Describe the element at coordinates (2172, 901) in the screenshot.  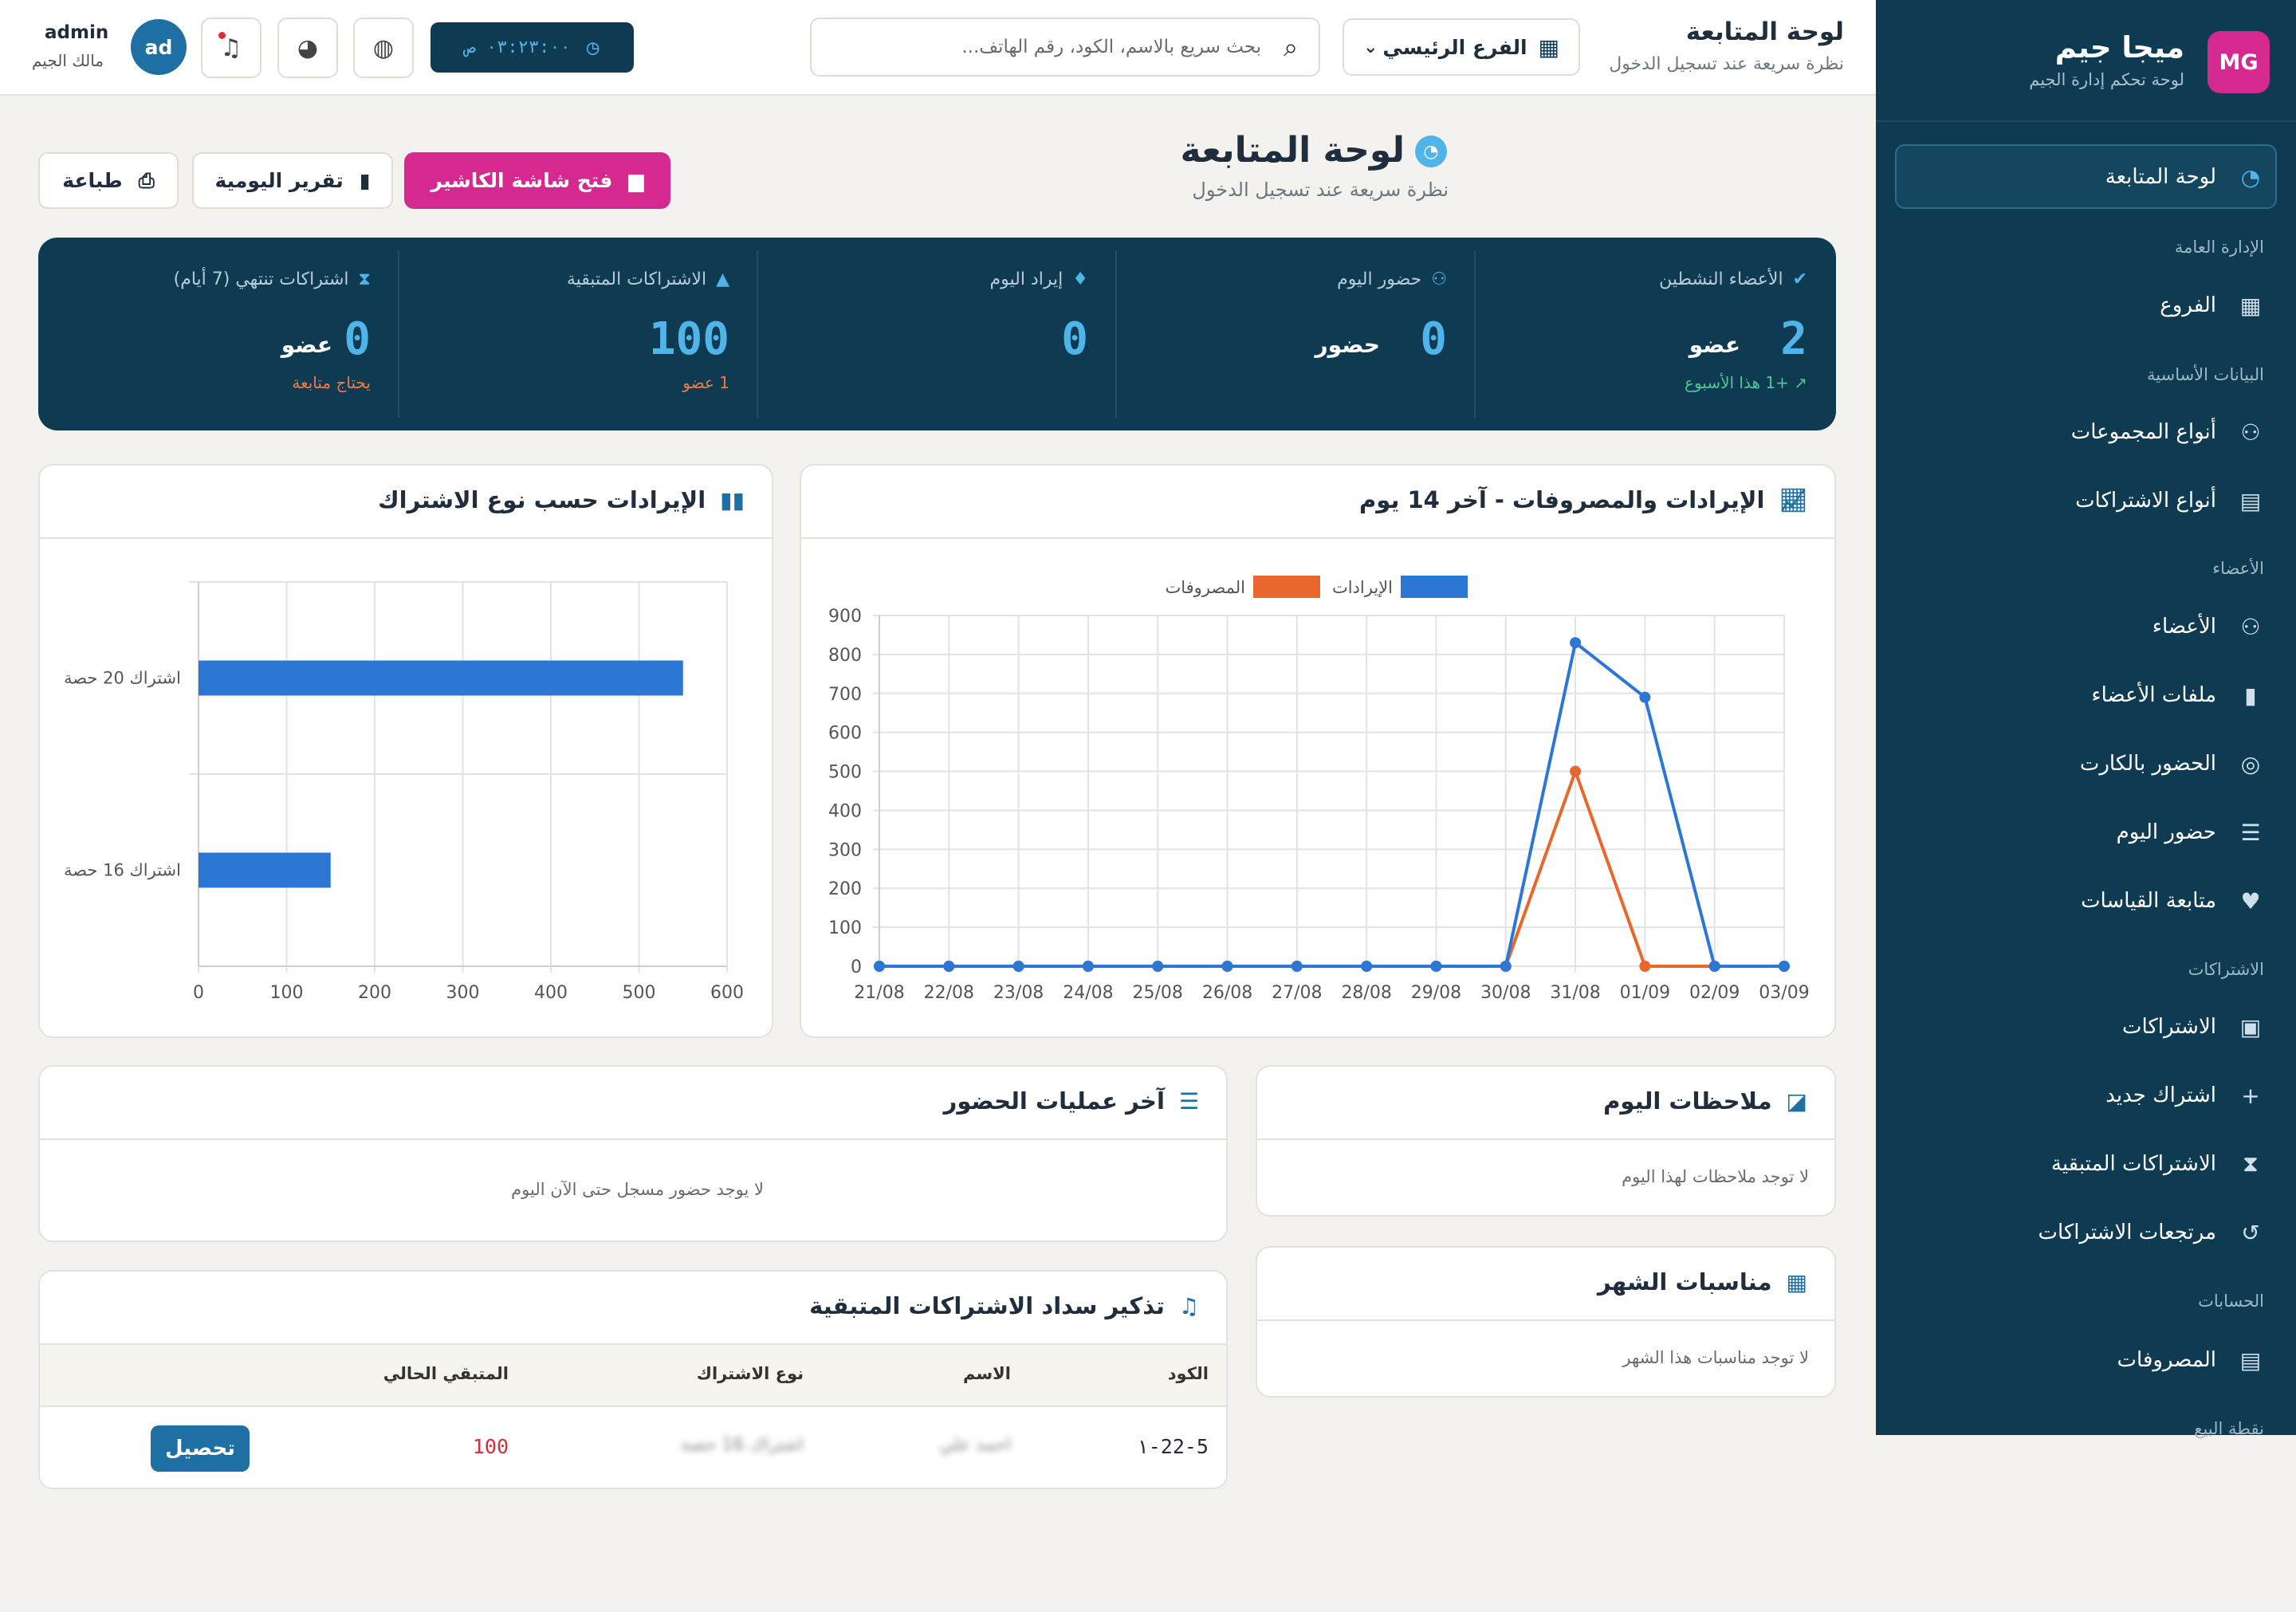
I see `sidebar-item-measurements: ♥ متابعة القياسات` at that location.